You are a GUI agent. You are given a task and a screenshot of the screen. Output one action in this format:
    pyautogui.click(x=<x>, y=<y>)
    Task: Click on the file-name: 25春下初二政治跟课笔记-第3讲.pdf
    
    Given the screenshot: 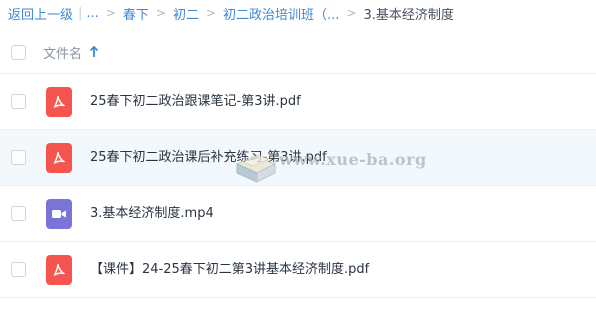 What is the action you would take?
    pyautogui.click(x=195, y=102)
    